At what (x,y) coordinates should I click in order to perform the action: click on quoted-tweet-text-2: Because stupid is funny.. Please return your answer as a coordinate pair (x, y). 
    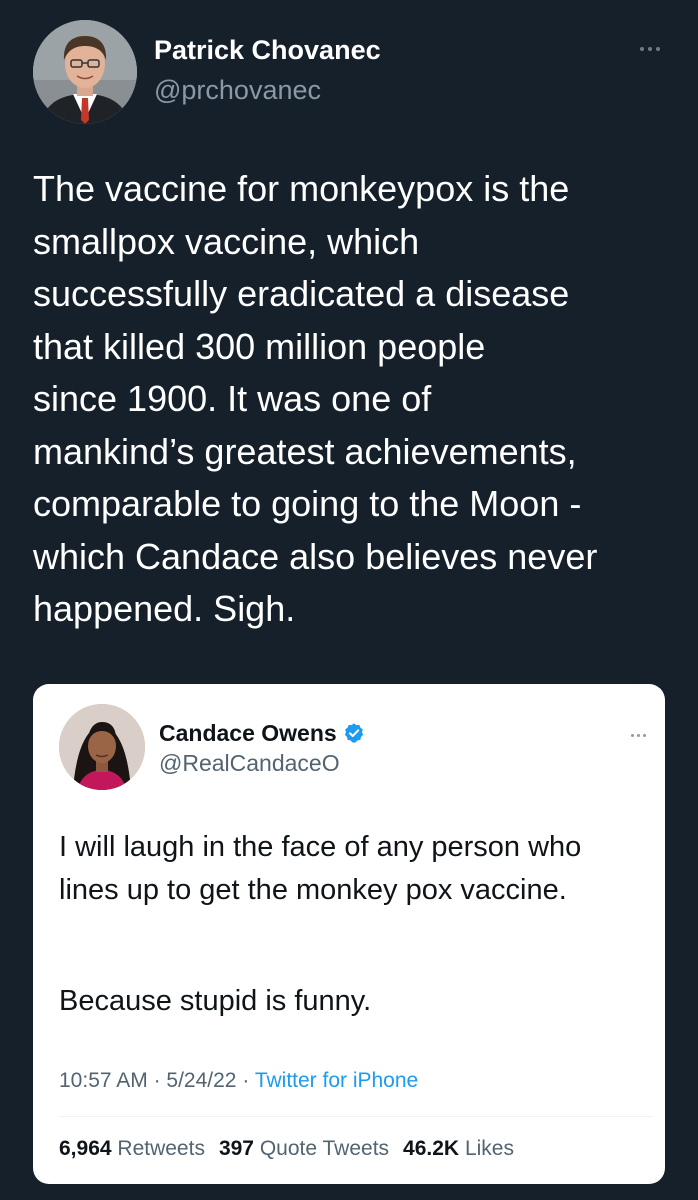
    Looking at the image, I should click on (215, 1001).